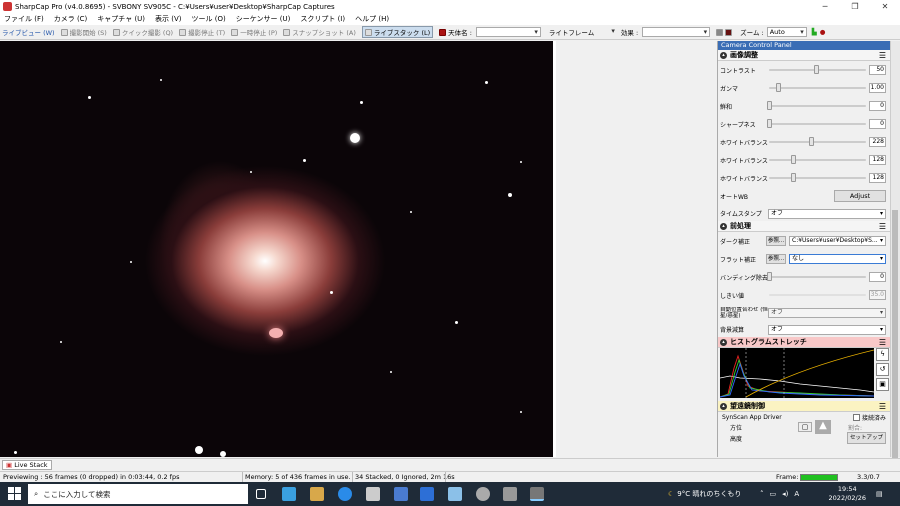 The image size is (900, 506). Describe the element at coordinates (882, 354) in the screenshot. I see `lightning-icon: ϟ` at that location.